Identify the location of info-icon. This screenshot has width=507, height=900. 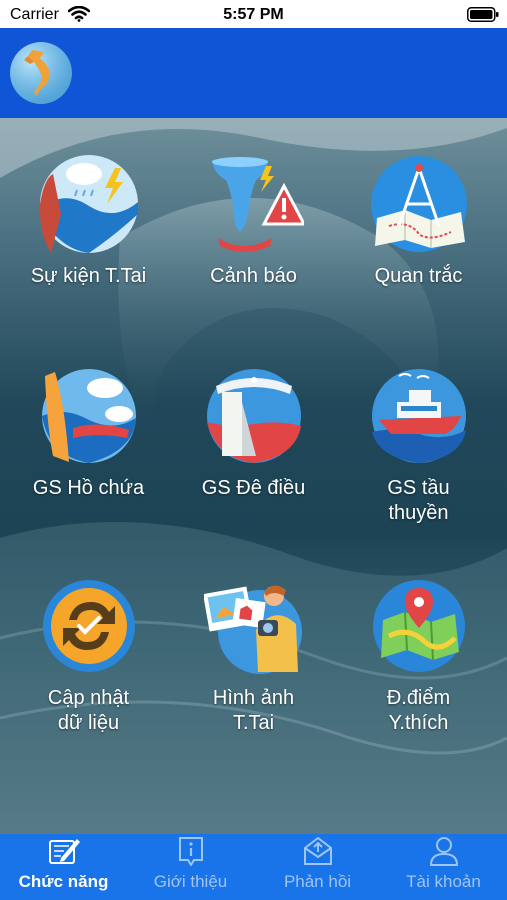
(190, 851).